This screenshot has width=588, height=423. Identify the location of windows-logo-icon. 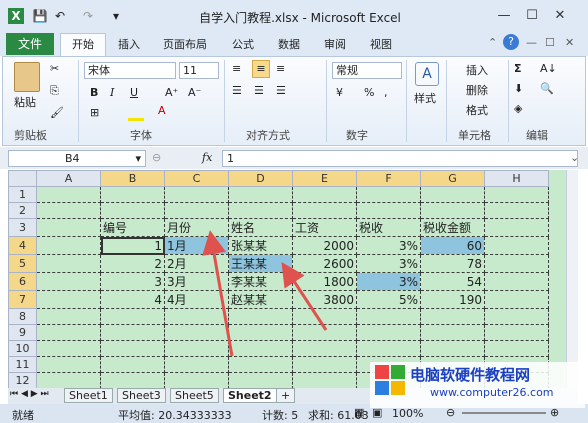
(390, 380).